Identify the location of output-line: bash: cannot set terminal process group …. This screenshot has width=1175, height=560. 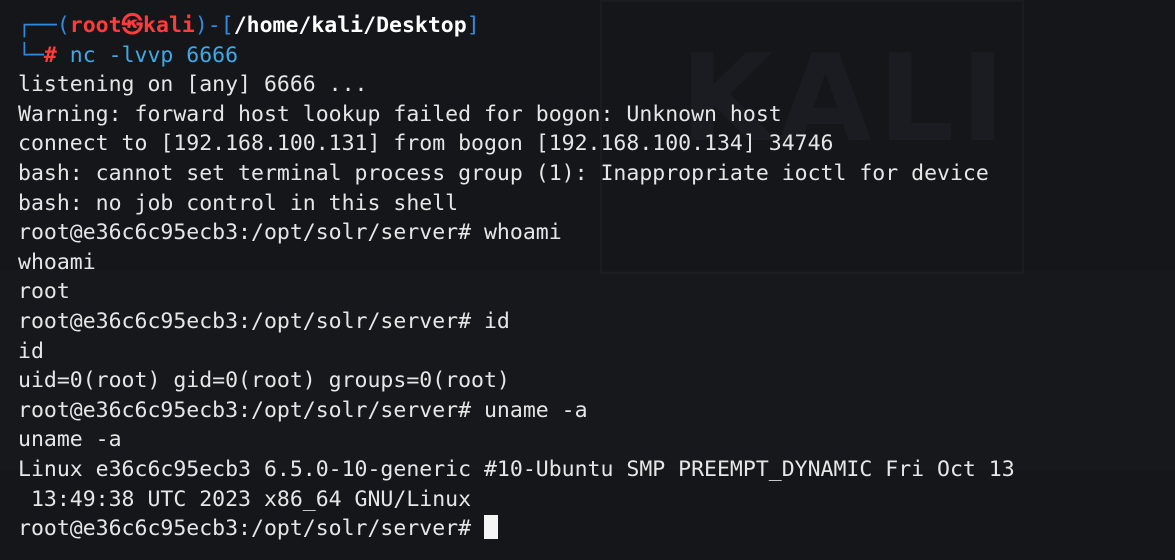
(503, 173).